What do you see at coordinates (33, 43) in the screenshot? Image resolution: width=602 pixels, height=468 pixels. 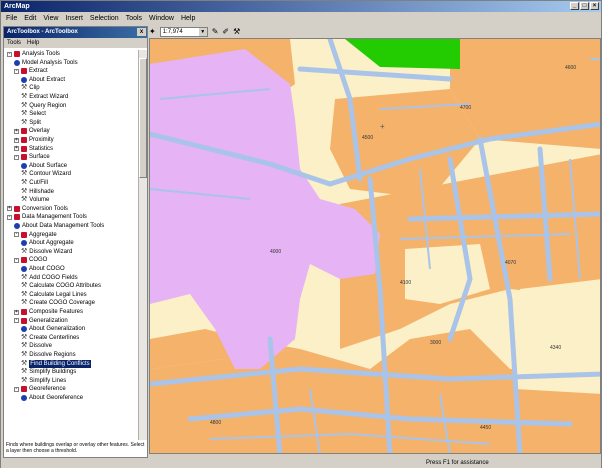 I see `toolbox-menu-help: Help` at bounding box center [33, 43].